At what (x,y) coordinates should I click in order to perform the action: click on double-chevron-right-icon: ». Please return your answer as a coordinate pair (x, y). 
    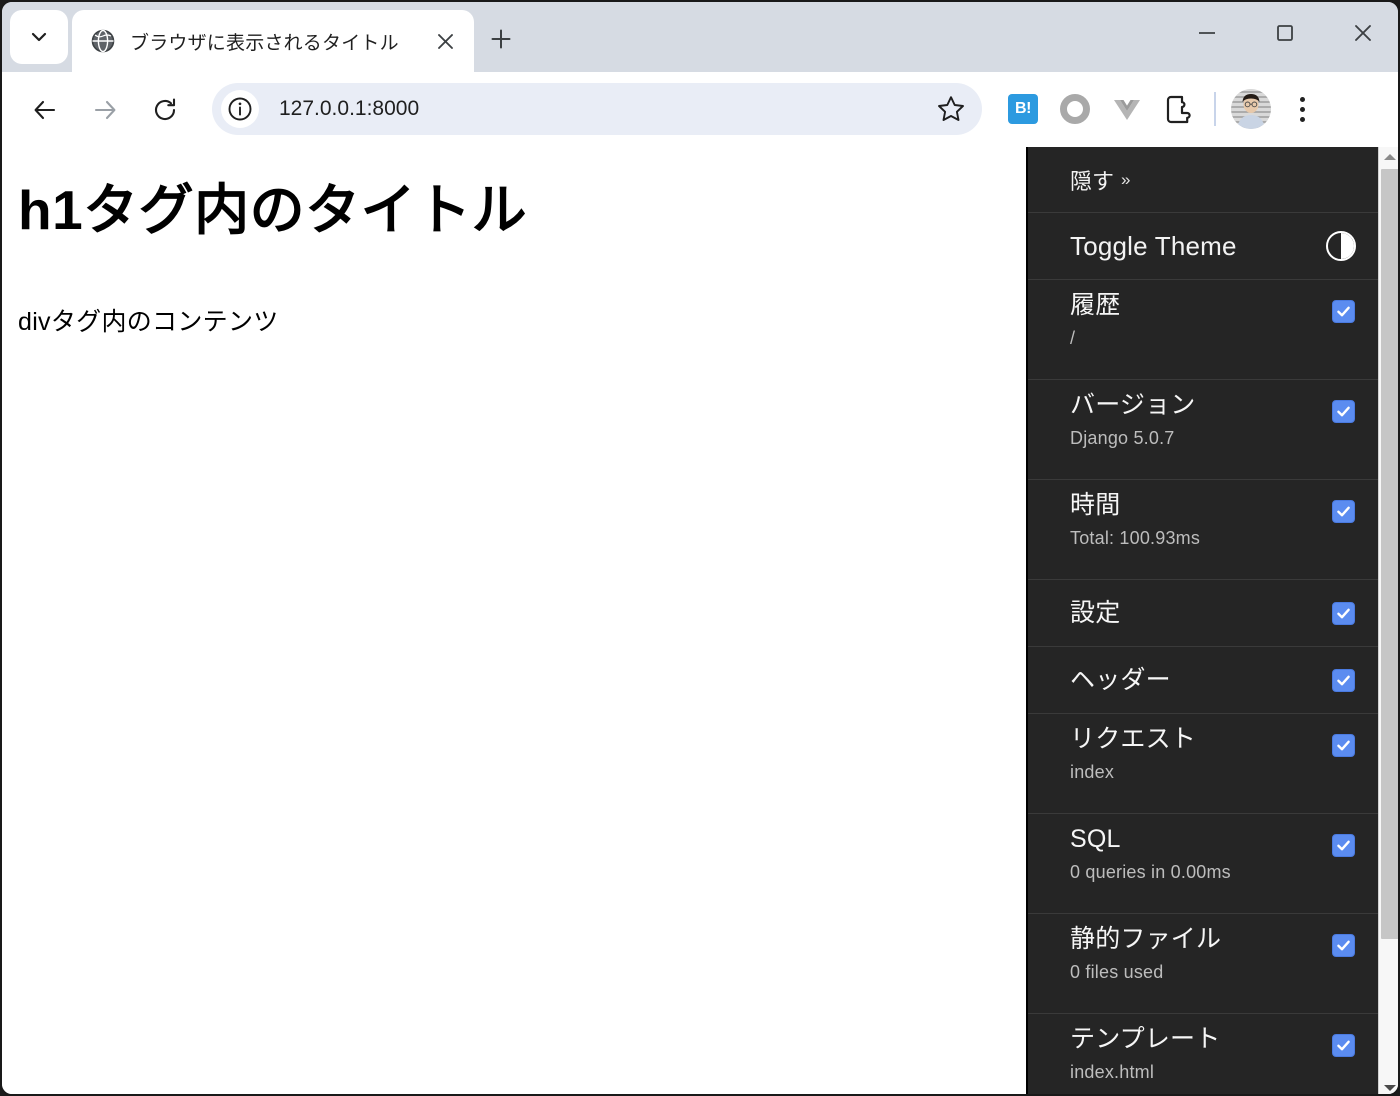
    Looking at the image, I should click on (1126, 179).